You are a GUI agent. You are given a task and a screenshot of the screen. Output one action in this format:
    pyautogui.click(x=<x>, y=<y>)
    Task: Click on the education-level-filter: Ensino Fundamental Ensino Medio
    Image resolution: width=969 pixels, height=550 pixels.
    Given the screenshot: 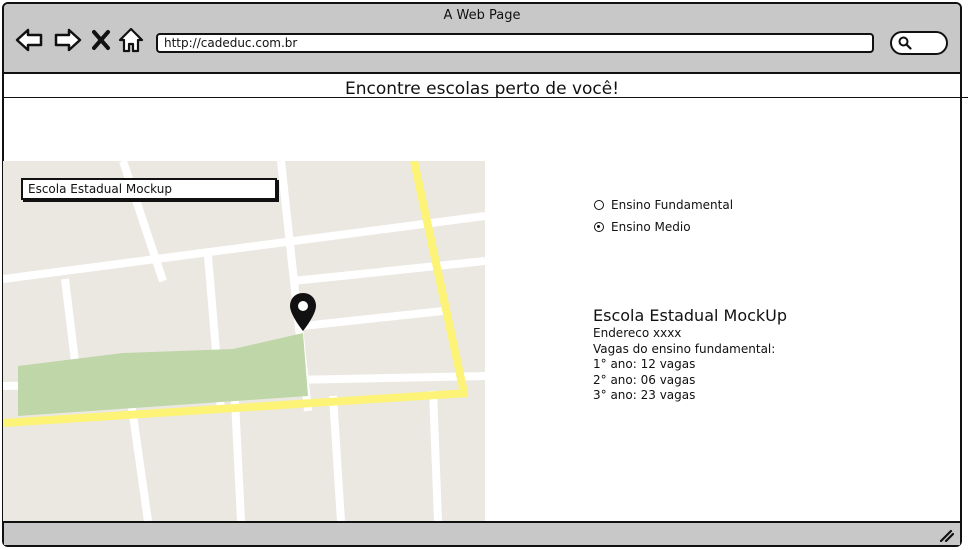 What is the action you would take?
    pyautogui.click(x=663, y=216)
    